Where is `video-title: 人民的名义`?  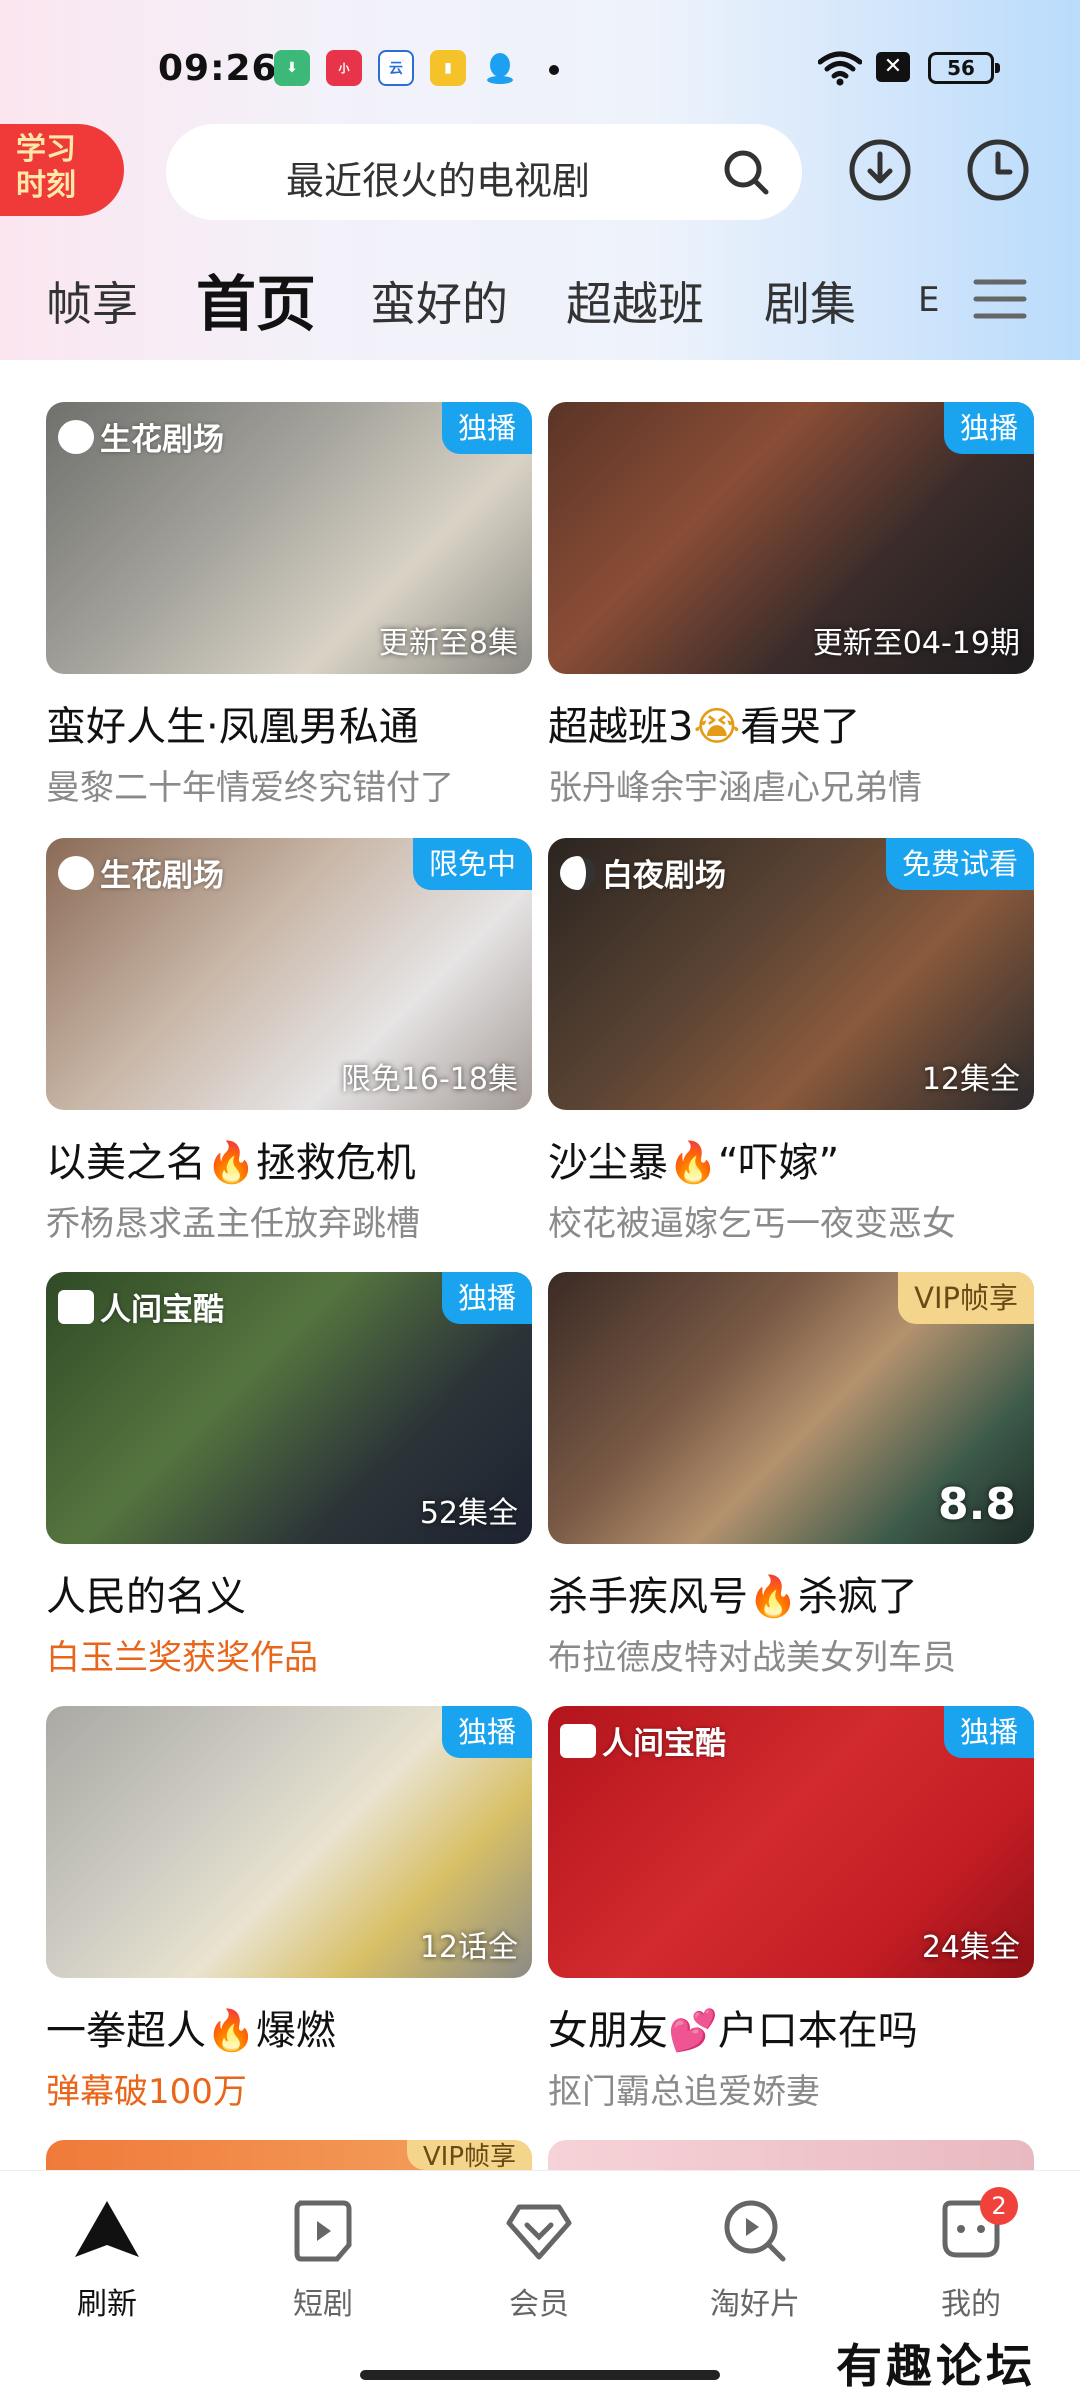 video-title: 人民的名义 is located at coordinates (289, 1593).